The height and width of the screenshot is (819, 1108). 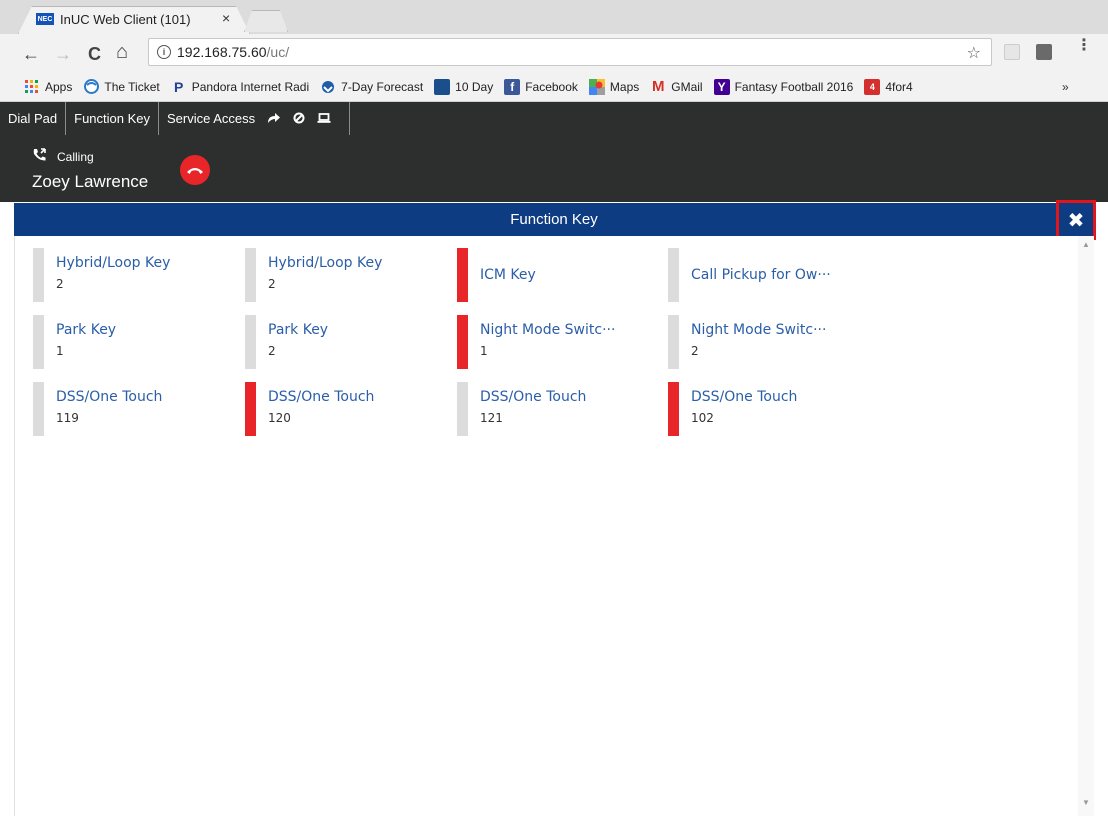 I want to click on calling-phone-icon, so click(x=39, y=156).